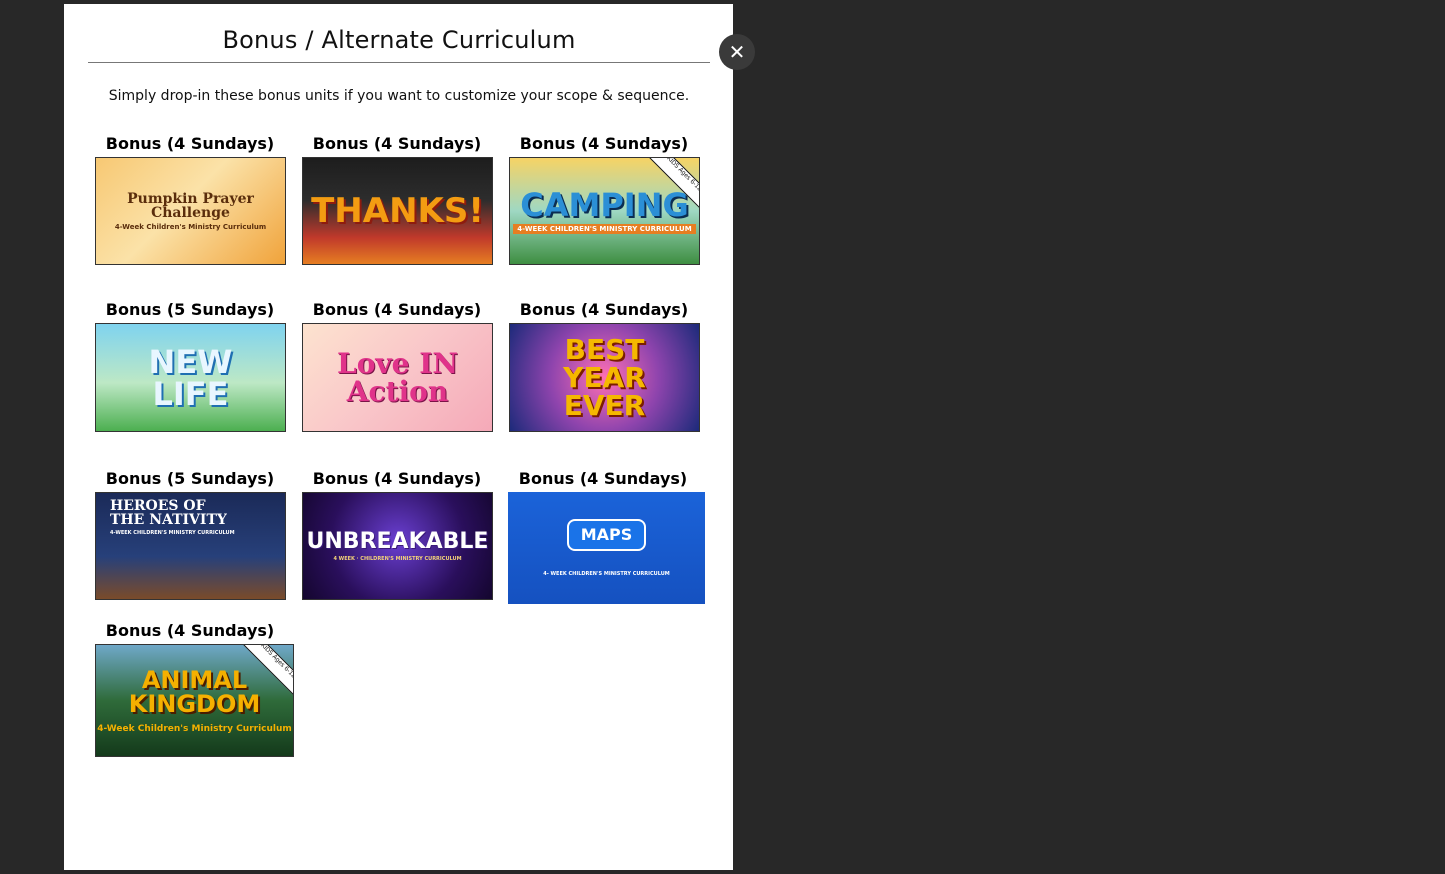 The image size is (1445, 874). Describe the element at coordinates (397, 377) in the screenshot. I see `love-in-action-thumbnail: Love IN Action` at that location.